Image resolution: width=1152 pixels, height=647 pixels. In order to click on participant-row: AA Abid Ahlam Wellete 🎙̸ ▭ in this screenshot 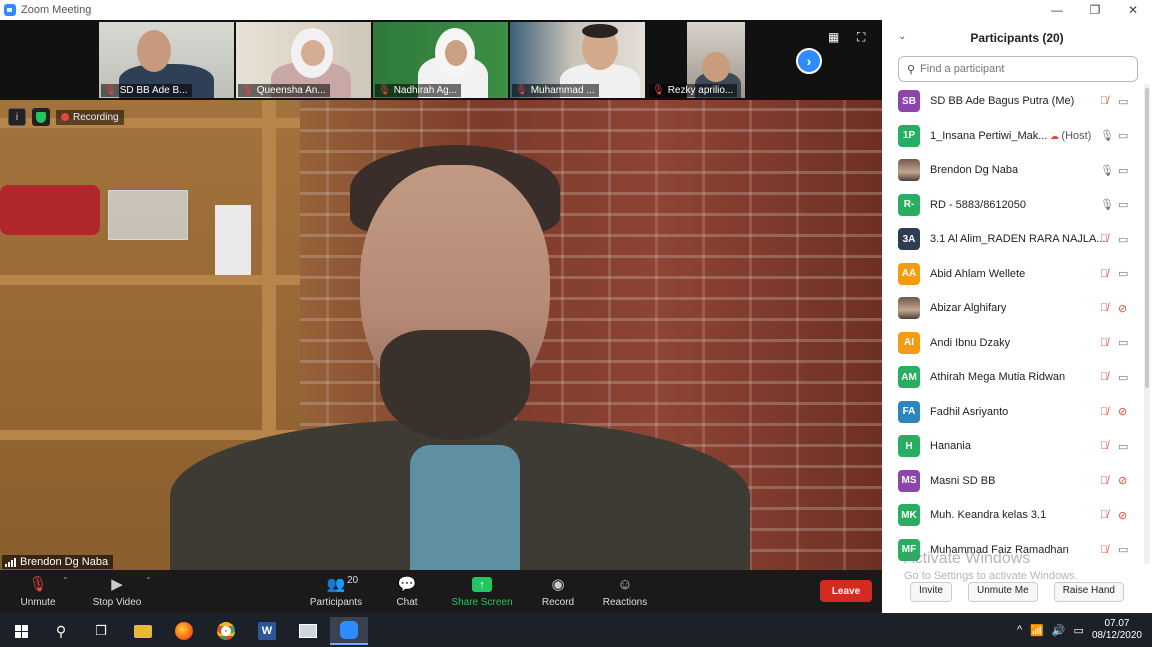, I will do `click(1013, 274)`.